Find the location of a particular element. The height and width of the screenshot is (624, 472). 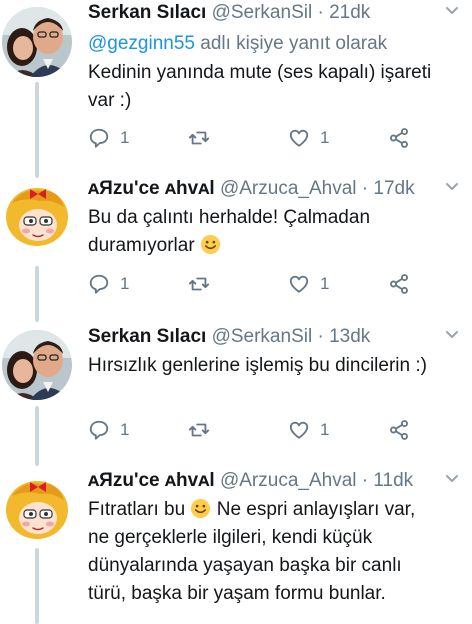

tweet-text-line: ne gerçeklerle ilgileri, kendi küçük is located at coordinates (230, 537).